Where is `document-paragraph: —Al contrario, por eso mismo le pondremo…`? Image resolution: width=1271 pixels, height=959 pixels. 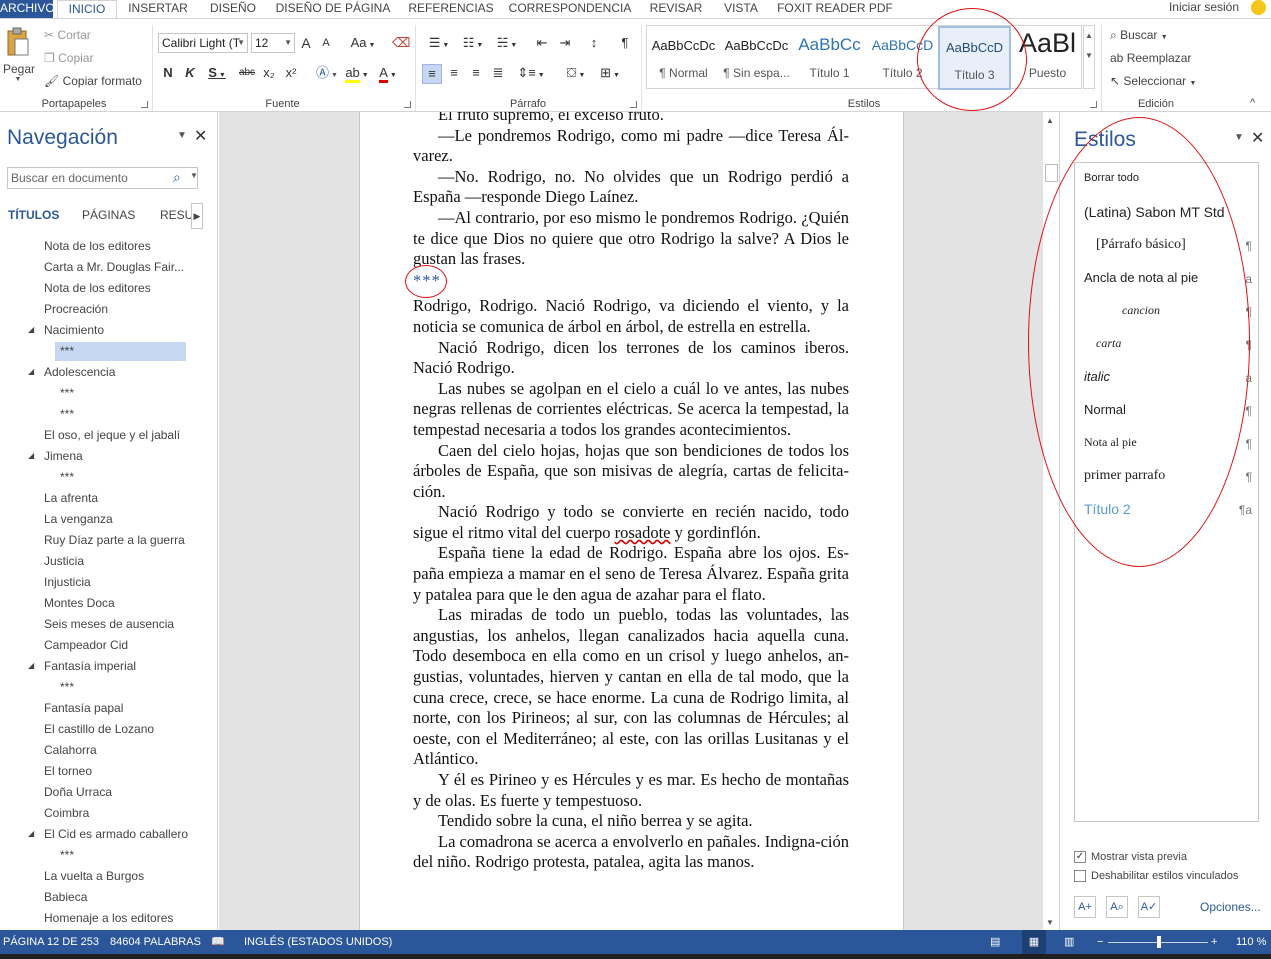 document-paragraph: —Al contrario, por eso mismo le pondremo… is located at coordinates (631, 239).